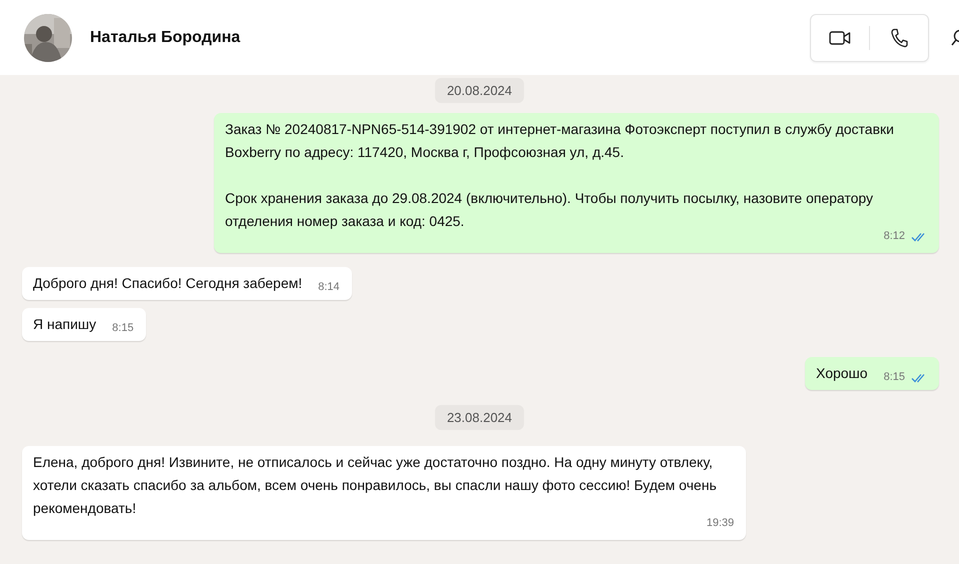  Describe the element at coordinates (167, 283) in the screenshot. I see `message-text: Доброго дня! Спасибо! Сегодня заберем!` at that location.